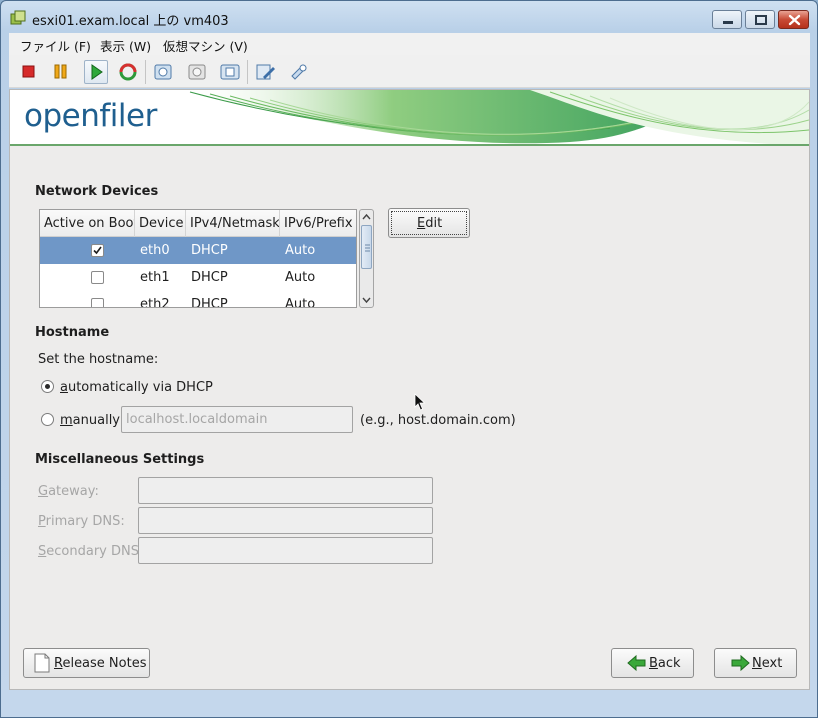  I want to click on column-header-active: Active on Boot, so click(87, 223).